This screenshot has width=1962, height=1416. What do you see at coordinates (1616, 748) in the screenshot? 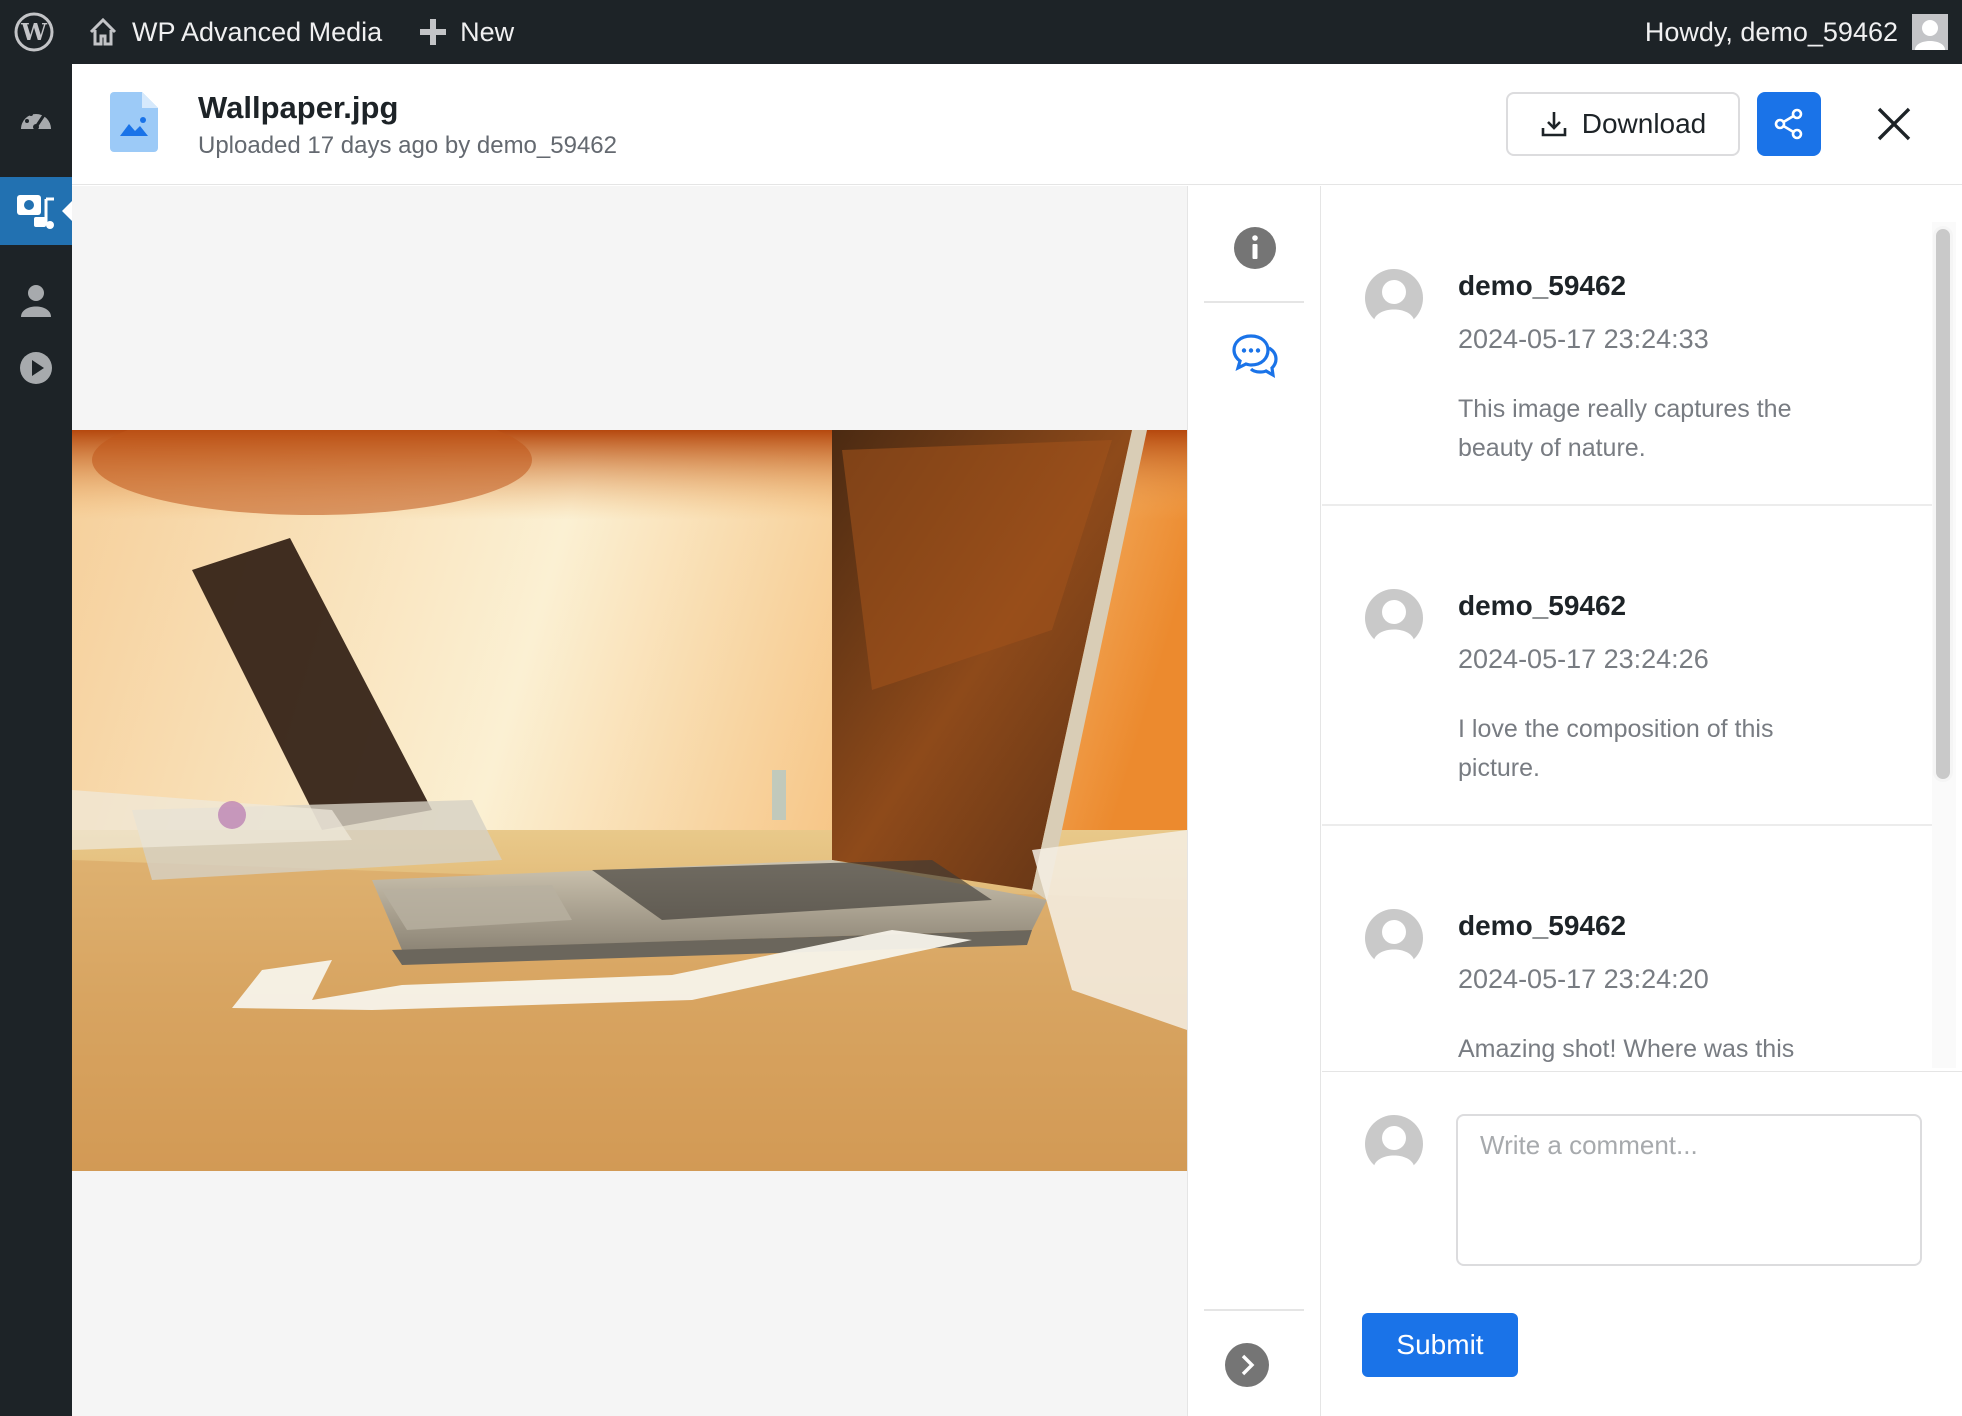
I see `comment-text: I love the composition of this picture.` at bounding box center [1616, 748].